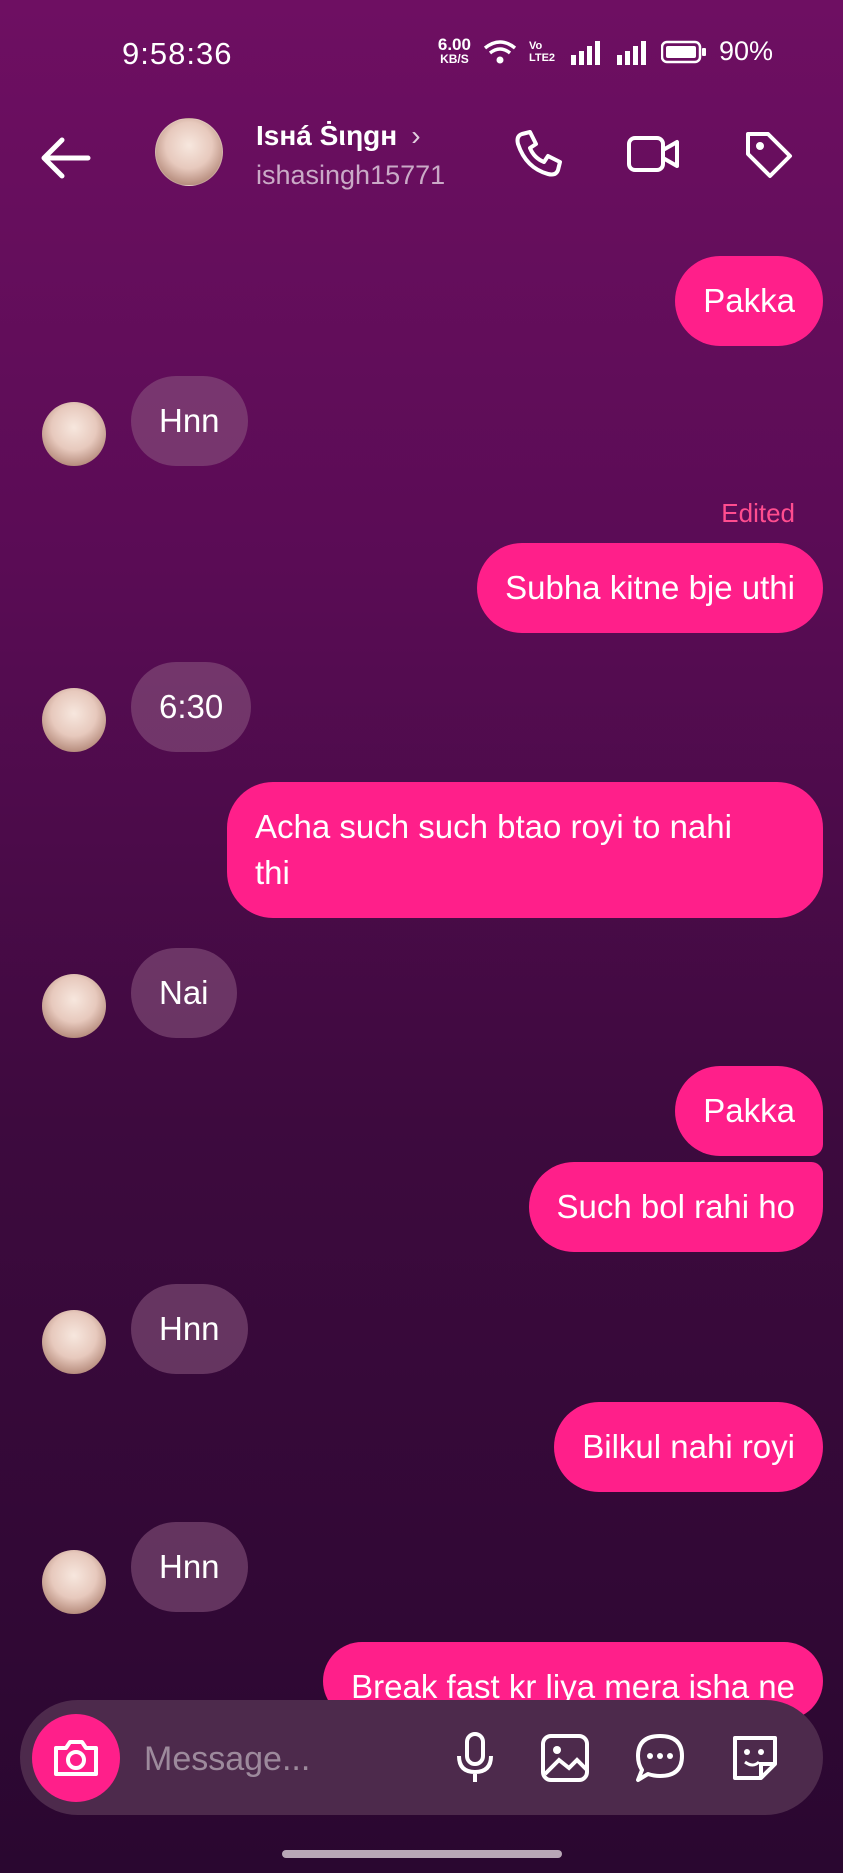 The width and height of the screenshot is (843, 1873). I want to click on chat-header: Ɩѕнá Ṡιηgн › ishasingh15771, so click(421, 155).